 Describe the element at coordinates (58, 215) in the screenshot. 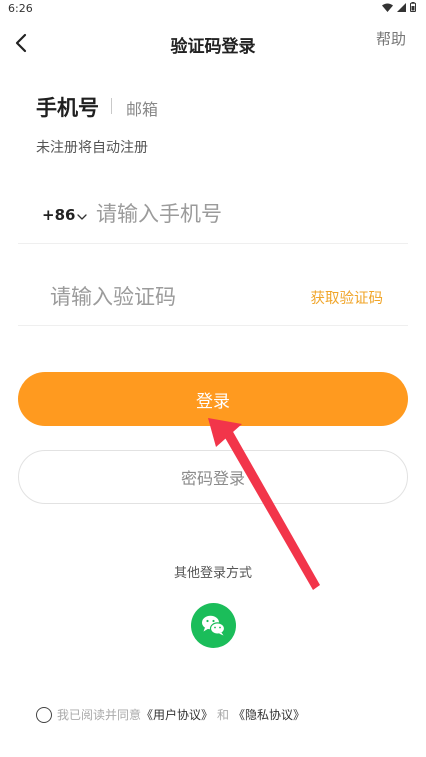

I see `country-code-selector: +86` at that location.